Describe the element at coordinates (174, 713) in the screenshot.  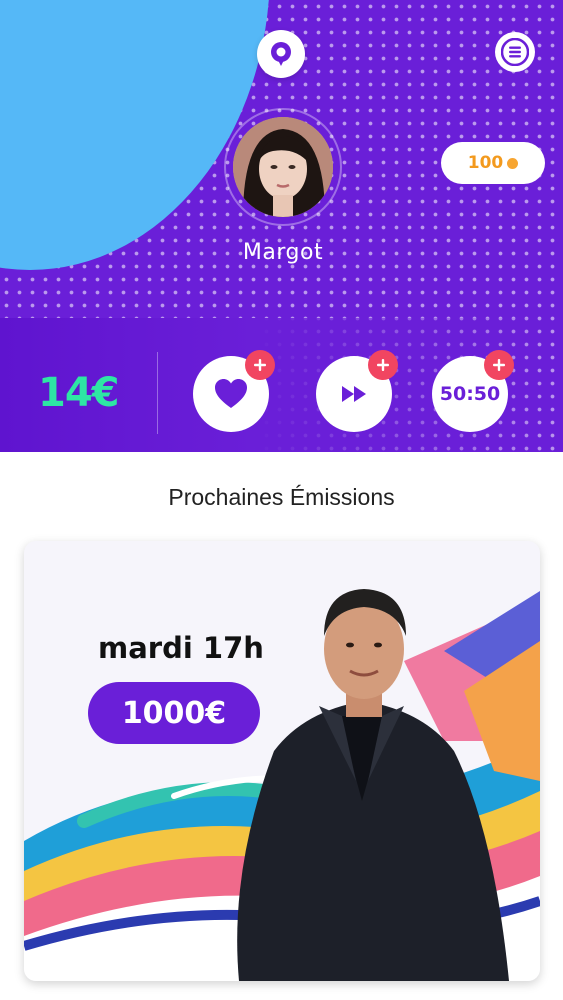
I see `prize-badge: 1000€` at that location.